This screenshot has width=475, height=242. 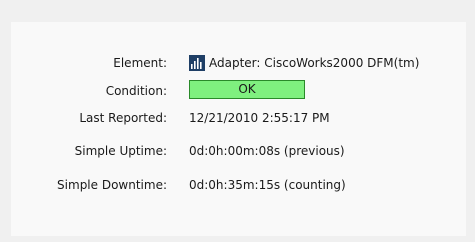 I want to click on simple-uptime-row: Simple Uptime: 0d:0h:00m:08s (previous), so click(x=238, y=151).